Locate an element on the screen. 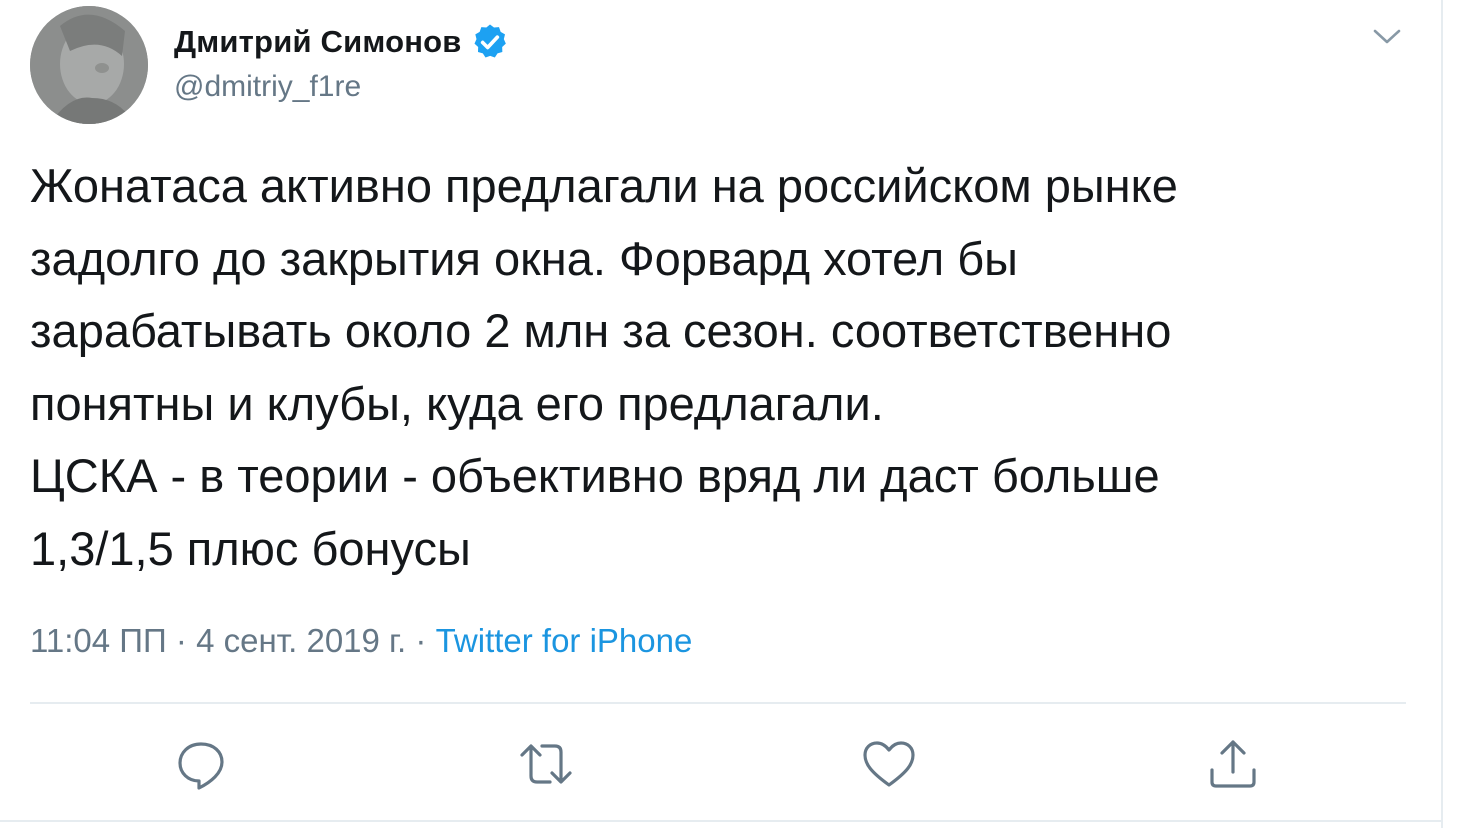 Image resolution: width=1460 pixels, height=828 pixels. avatar-image is located at coordinates (89, 65).